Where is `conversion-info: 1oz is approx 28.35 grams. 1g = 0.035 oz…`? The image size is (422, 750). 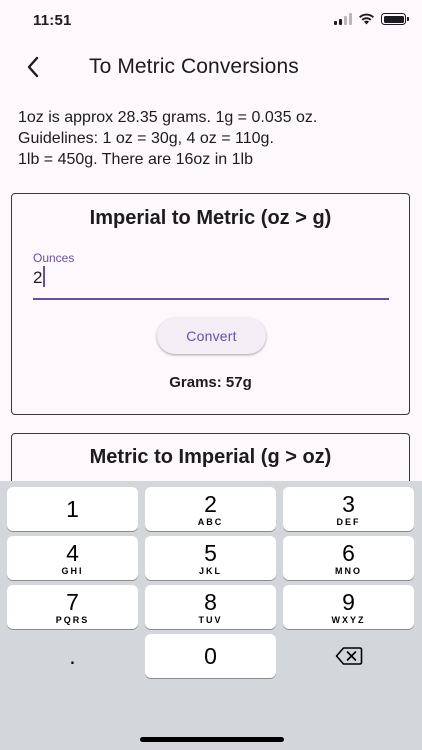
conversion-info: 1oz is approx 28.35 grams. 1g = 0.035 oz… is located at coordinates (167, 138).